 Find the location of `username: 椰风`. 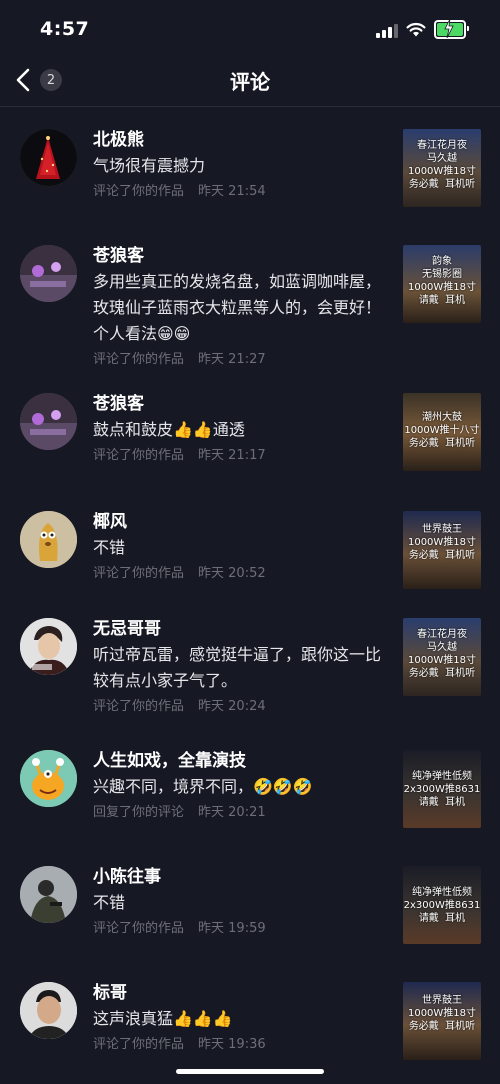

username: 椰风 is located at coordinates (243, 522).